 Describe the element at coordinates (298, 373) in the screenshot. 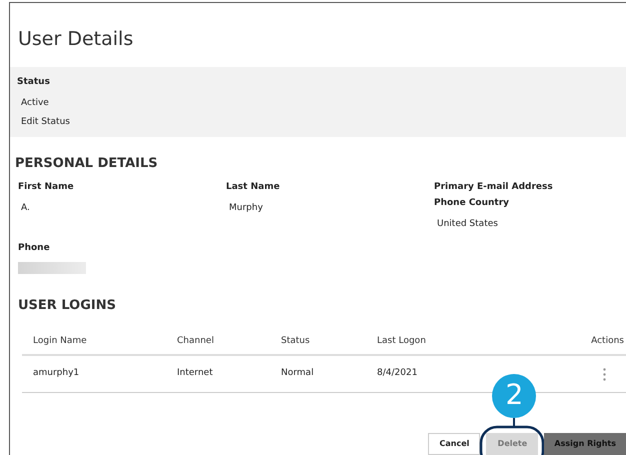

I see `table-cell-text: Normal` at that location.